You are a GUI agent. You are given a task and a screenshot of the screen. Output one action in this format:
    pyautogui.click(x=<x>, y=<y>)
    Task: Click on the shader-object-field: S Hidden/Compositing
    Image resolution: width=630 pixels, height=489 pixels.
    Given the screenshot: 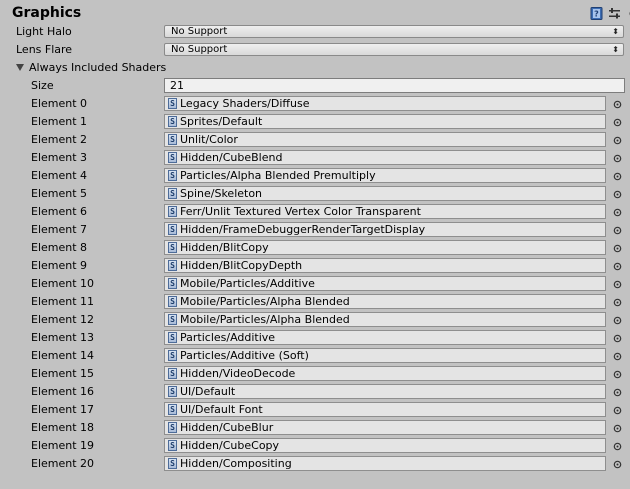 What is the action you would take?
    pyautogui.click(x=385, y=463)
    